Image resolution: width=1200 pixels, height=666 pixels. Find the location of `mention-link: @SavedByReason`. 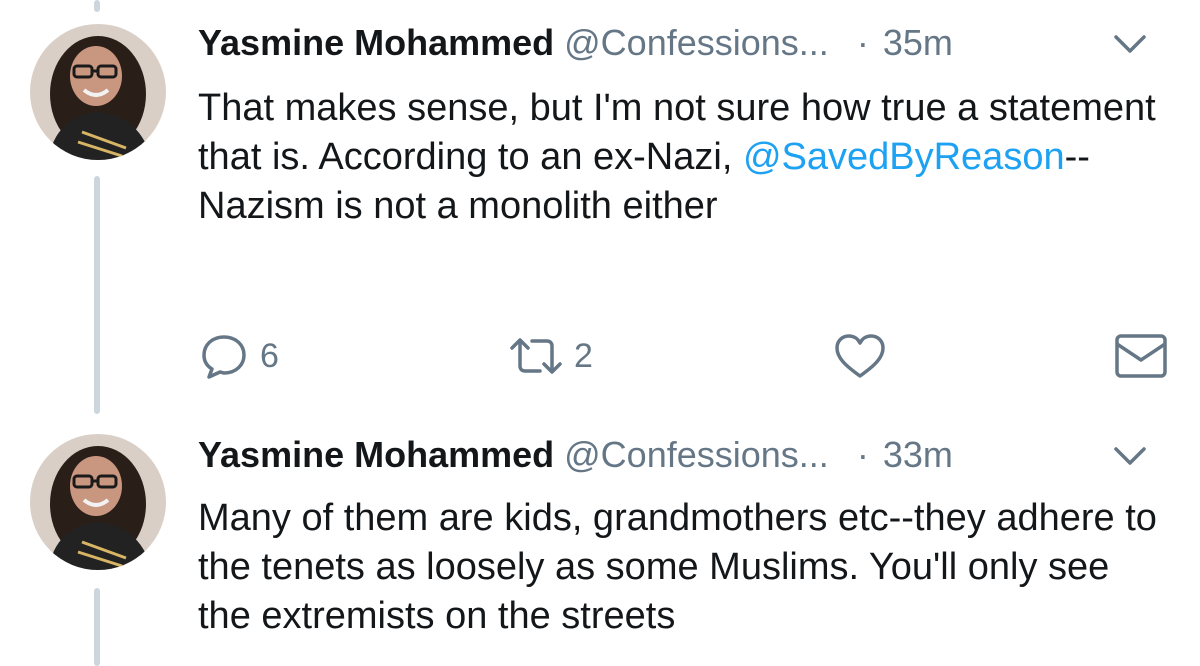

mention-link: @SavedByReason is located at coordinates (904, 157).